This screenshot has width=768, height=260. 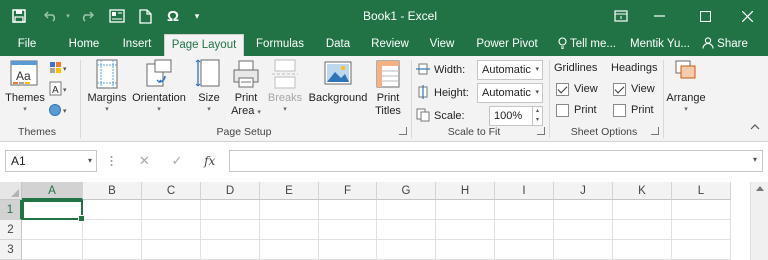 I want to click on cell-d3, so click(x=230, y=250).